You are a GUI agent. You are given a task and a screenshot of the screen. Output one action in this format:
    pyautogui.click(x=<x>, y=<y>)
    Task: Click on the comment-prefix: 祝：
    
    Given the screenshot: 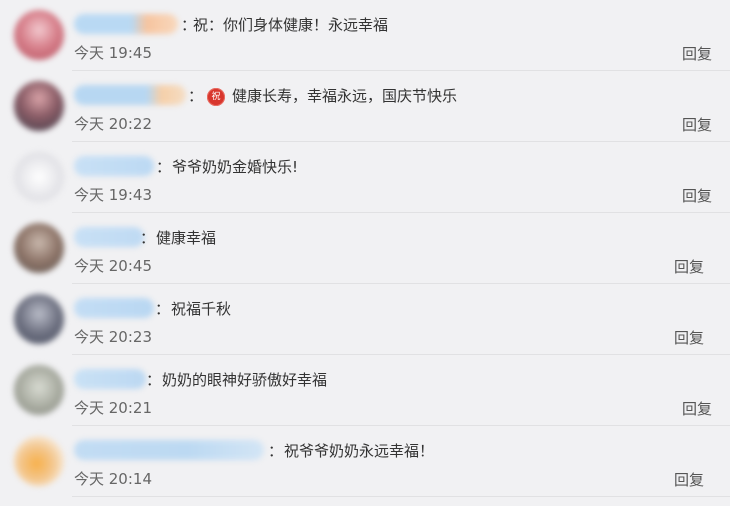 What is the action you would take?
    pyautogui.click(x=208, y=25)
    